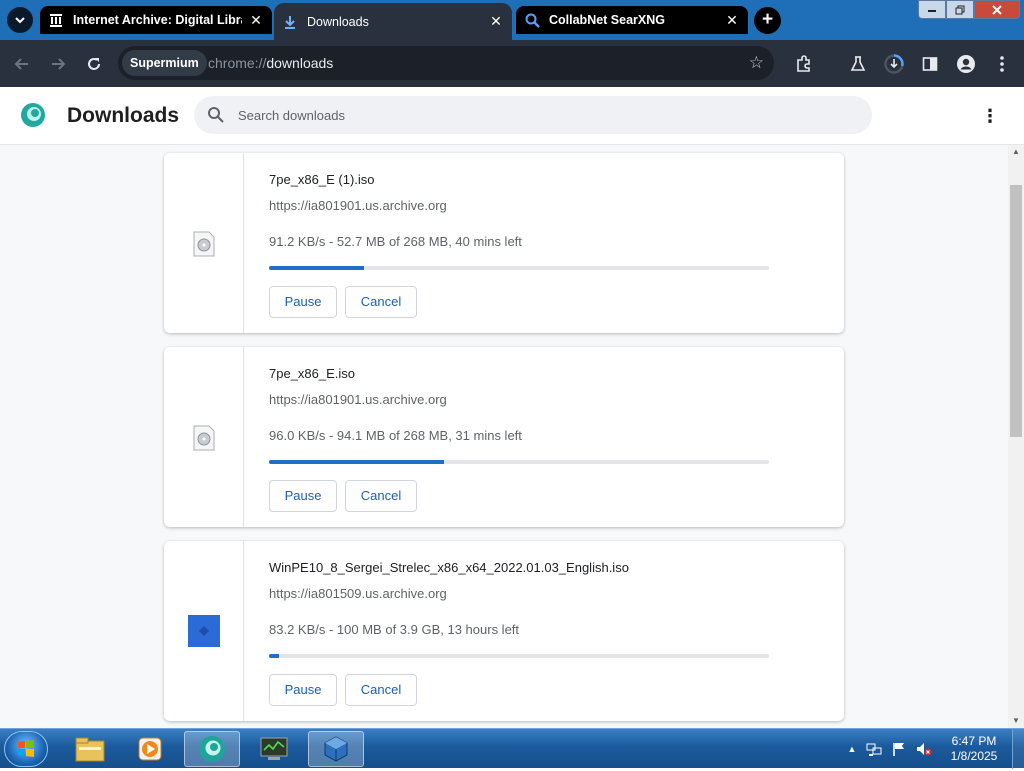 This screenshot has height=771, width=1024. I want to click on clock-time: 6:47 PM, so click(974, 741).